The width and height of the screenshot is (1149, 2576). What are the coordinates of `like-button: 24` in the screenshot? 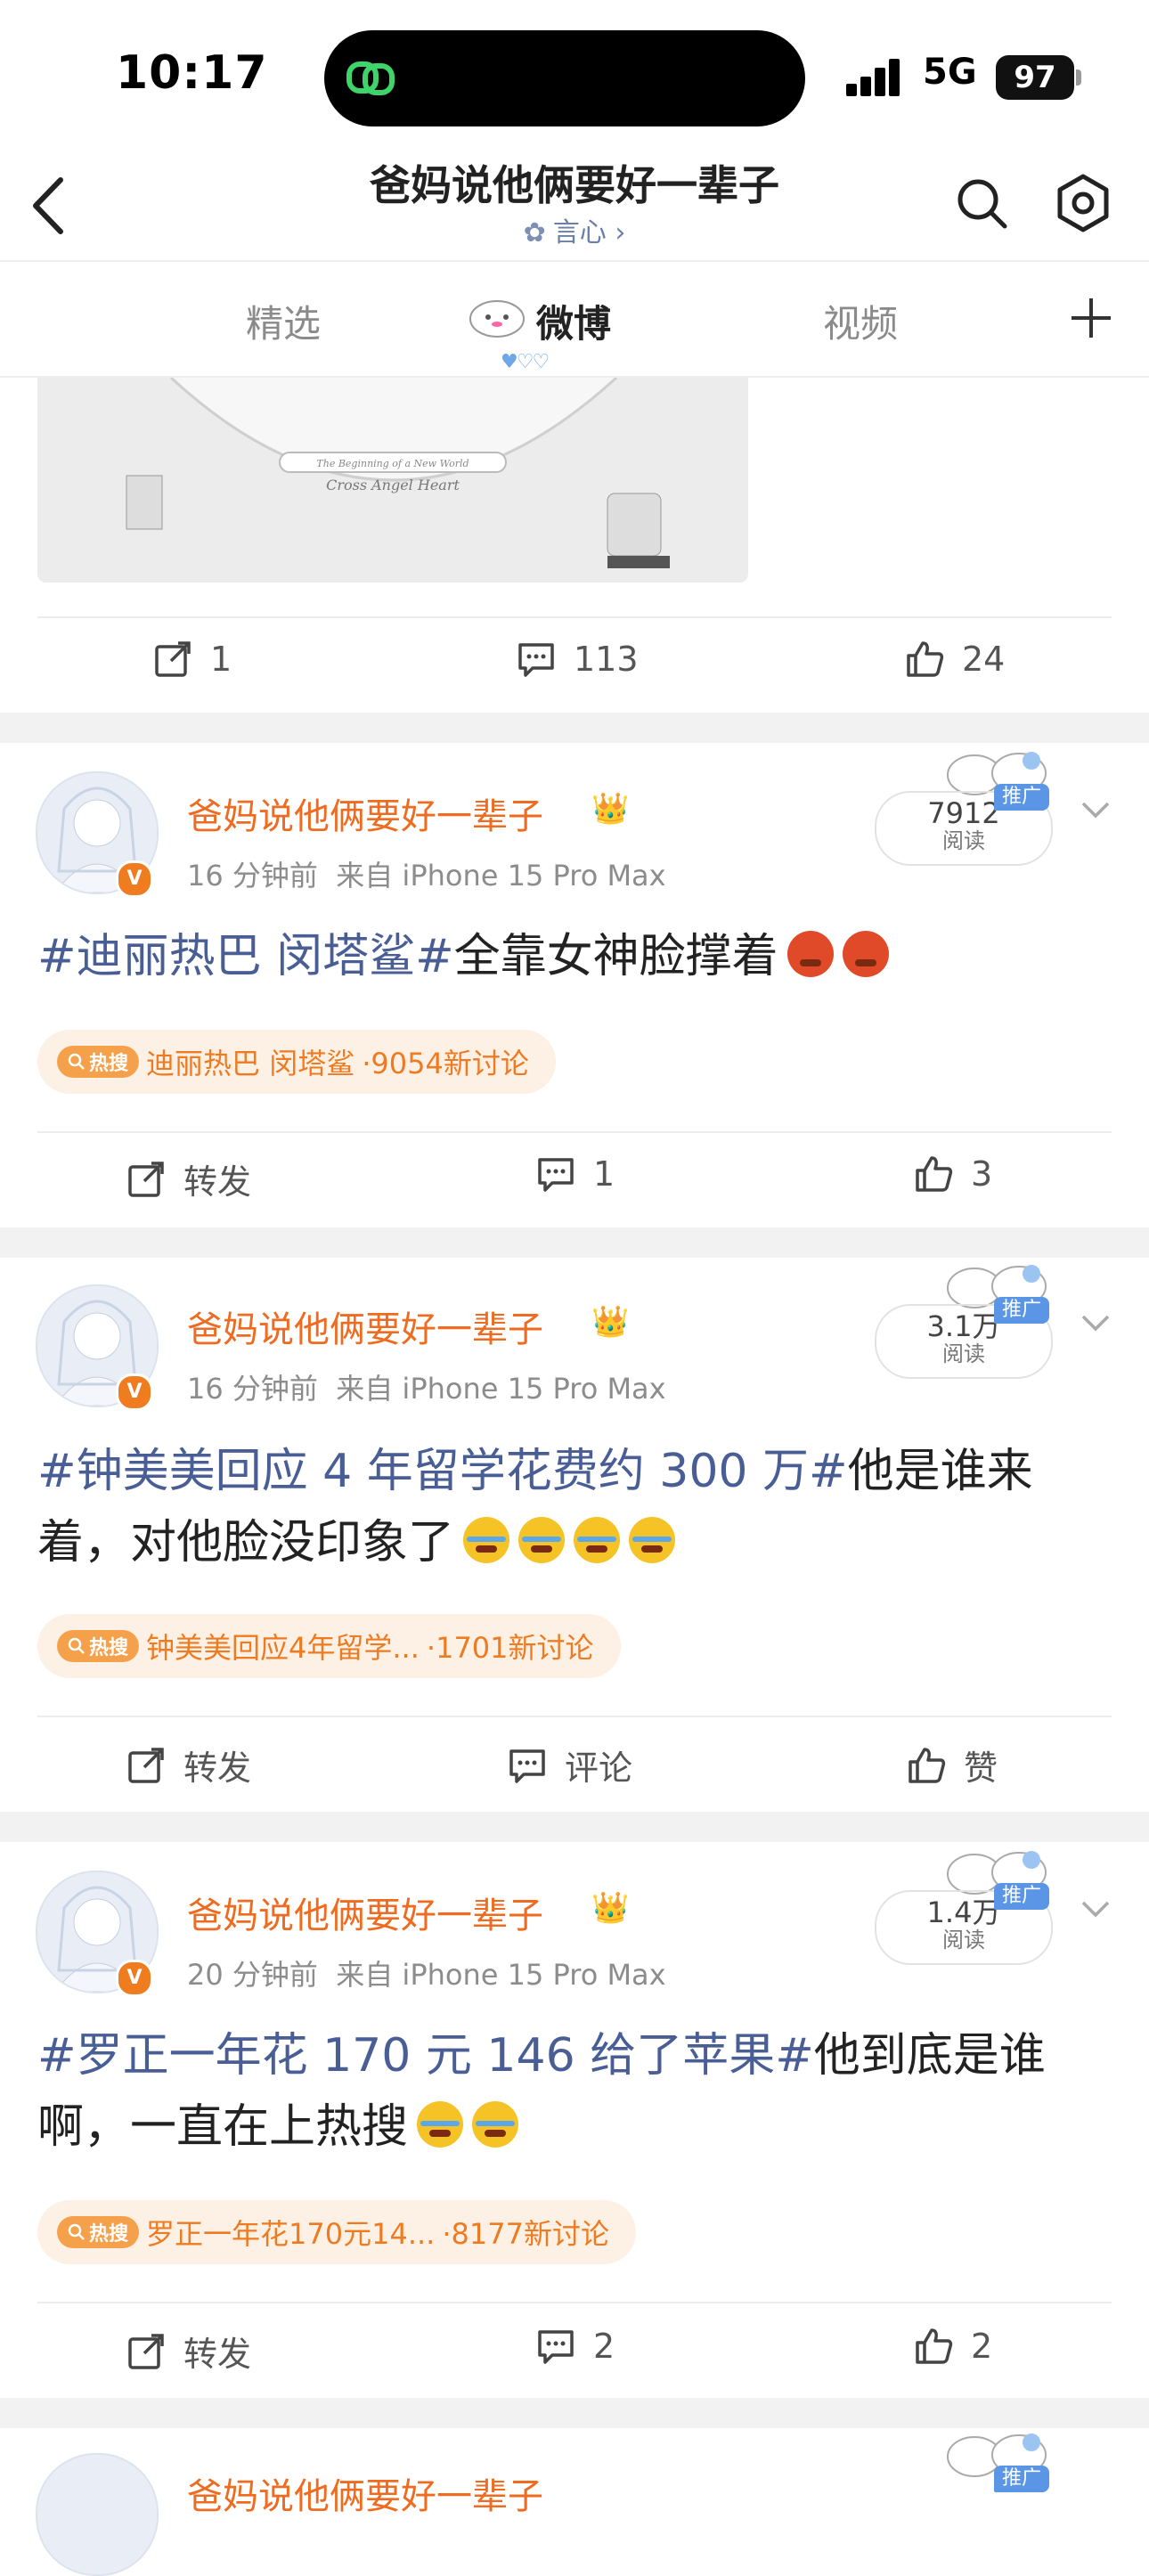 It's located at (955, 659).